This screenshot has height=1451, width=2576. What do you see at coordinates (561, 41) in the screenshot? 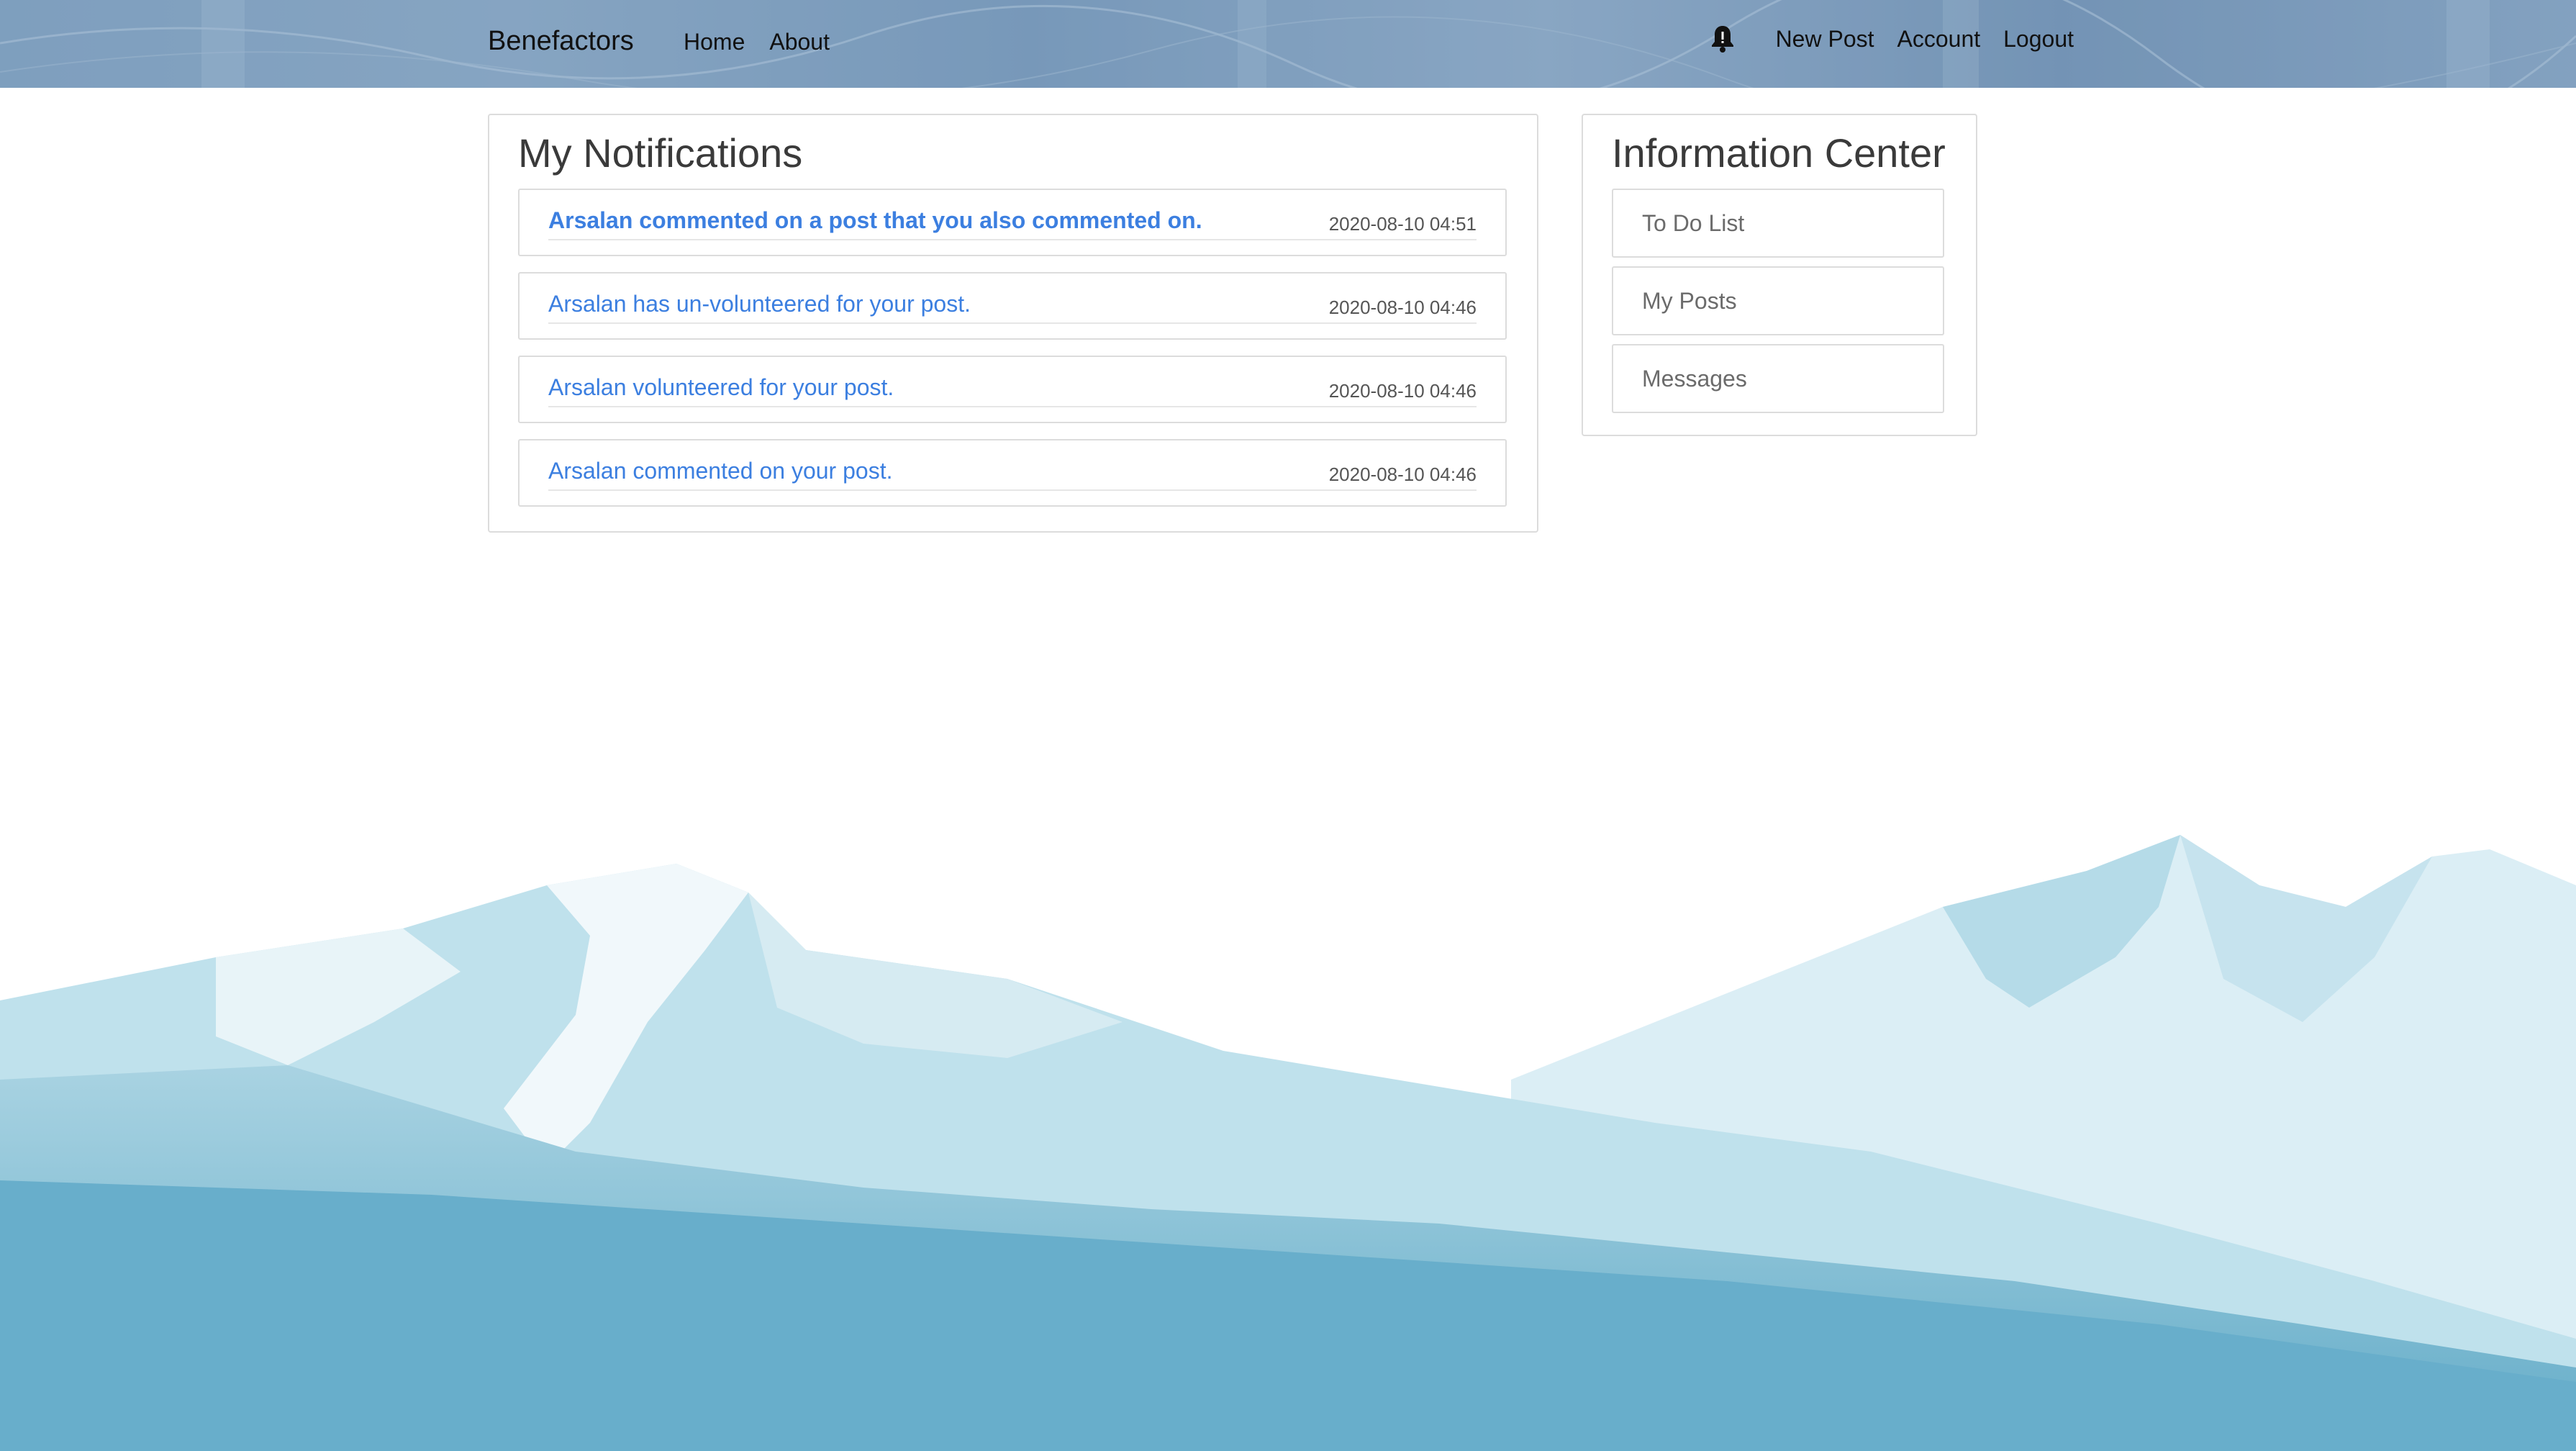
I see `brand-logo: Benefactors` at bounding box center [561, 41].